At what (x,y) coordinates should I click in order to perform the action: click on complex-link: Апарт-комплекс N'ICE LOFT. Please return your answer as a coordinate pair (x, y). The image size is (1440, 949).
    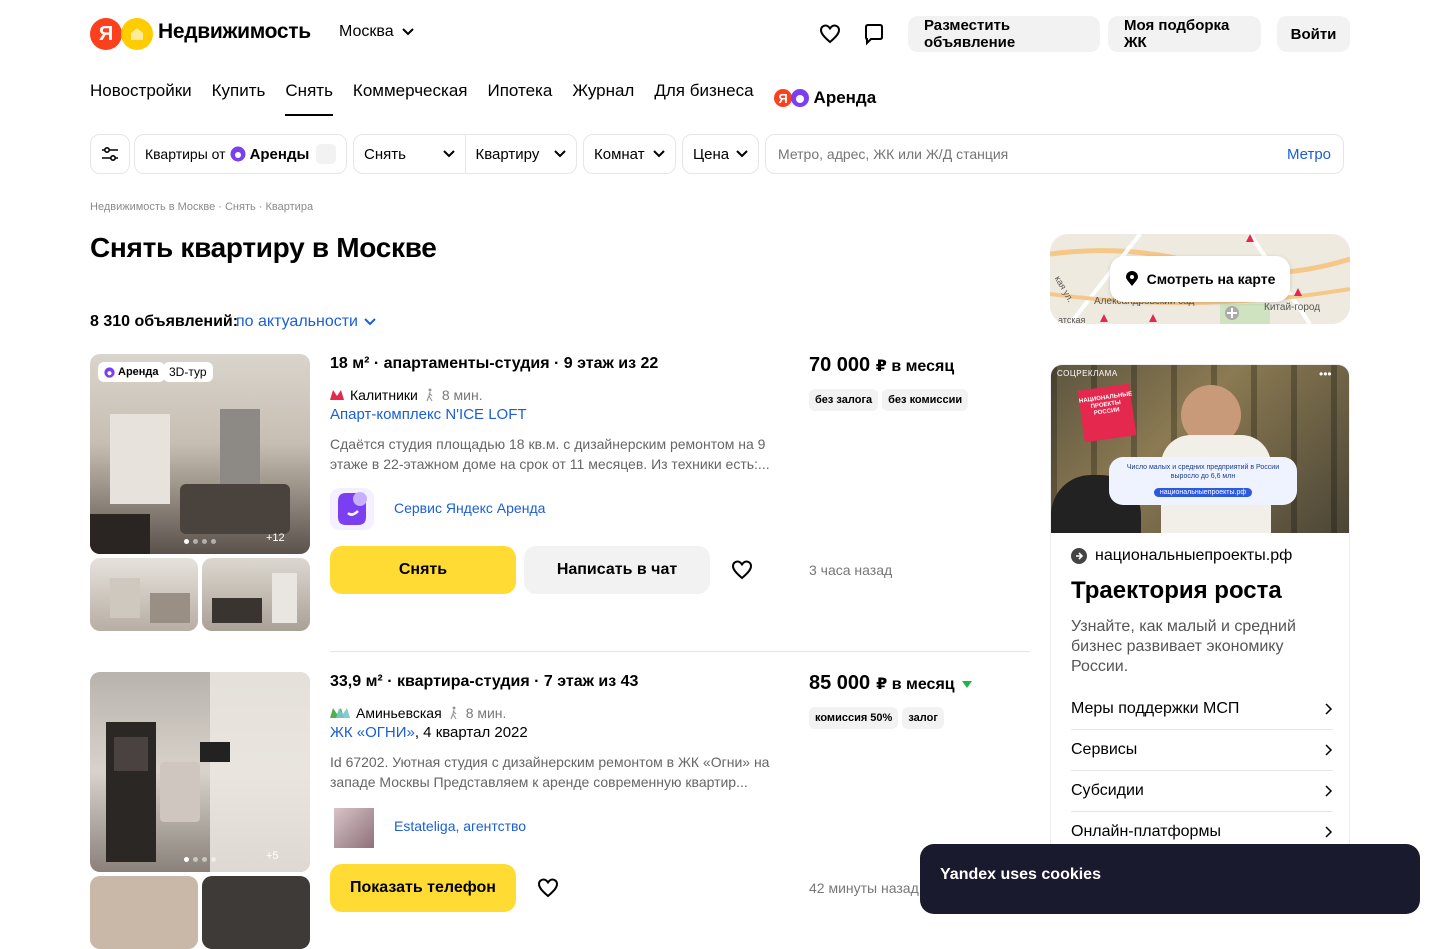
    Looking at the image, I should click on (428, 414).